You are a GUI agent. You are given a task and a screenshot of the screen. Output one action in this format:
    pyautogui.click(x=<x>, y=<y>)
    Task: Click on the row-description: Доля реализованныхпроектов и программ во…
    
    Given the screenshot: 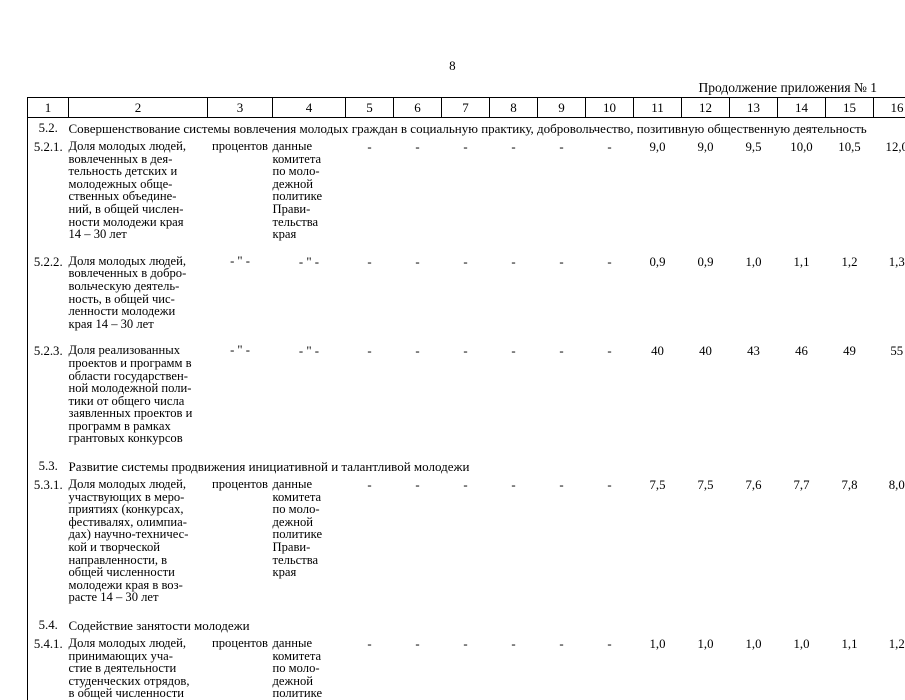 What is the action you would take?
    pyautogui.click(x=138, y=393)
    